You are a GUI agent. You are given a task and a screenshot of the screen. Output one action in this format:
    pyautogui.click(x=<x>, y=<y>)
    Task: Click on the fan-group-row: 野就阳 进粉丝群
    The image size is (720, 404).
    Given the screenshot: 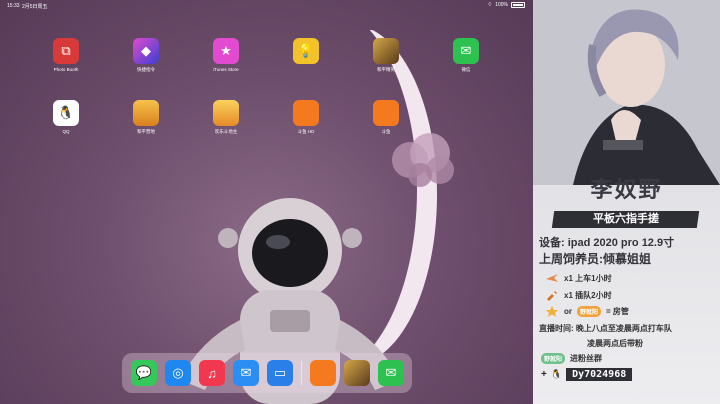 What is the action you would take?
    pyautogui.click(x=571, y=358)
    